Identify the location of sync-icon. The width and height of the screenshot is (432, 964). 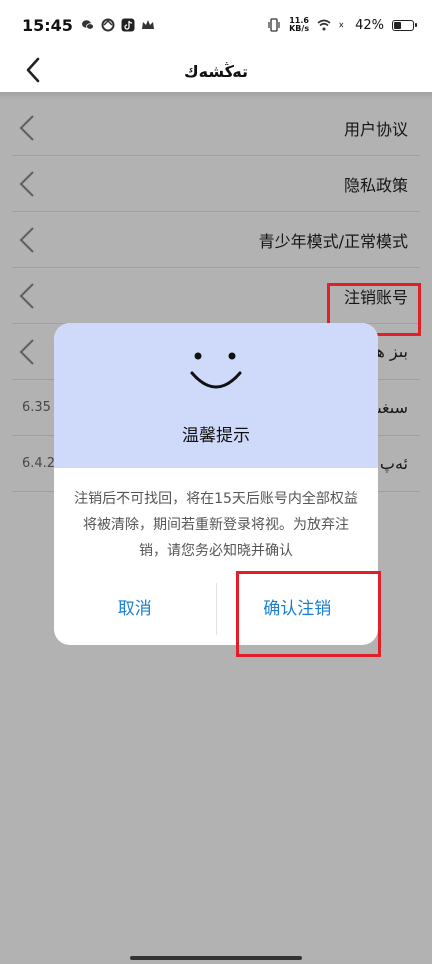
(108, 25).